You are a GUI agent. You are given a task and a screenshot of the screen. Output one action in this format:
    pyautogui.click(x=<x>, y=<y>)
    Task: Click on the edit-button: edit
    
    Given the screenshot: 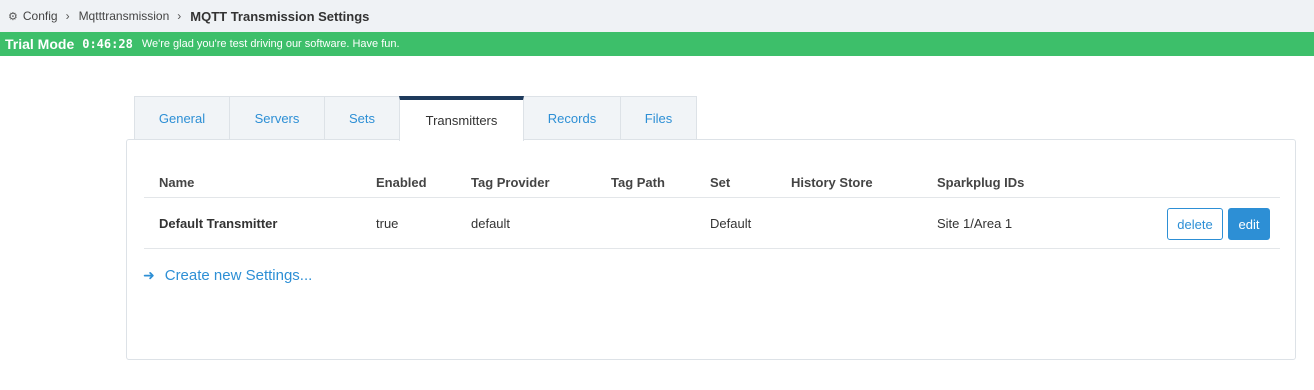 What is the action you would take?
    pyautogui.click(x=1249, y=224)
    